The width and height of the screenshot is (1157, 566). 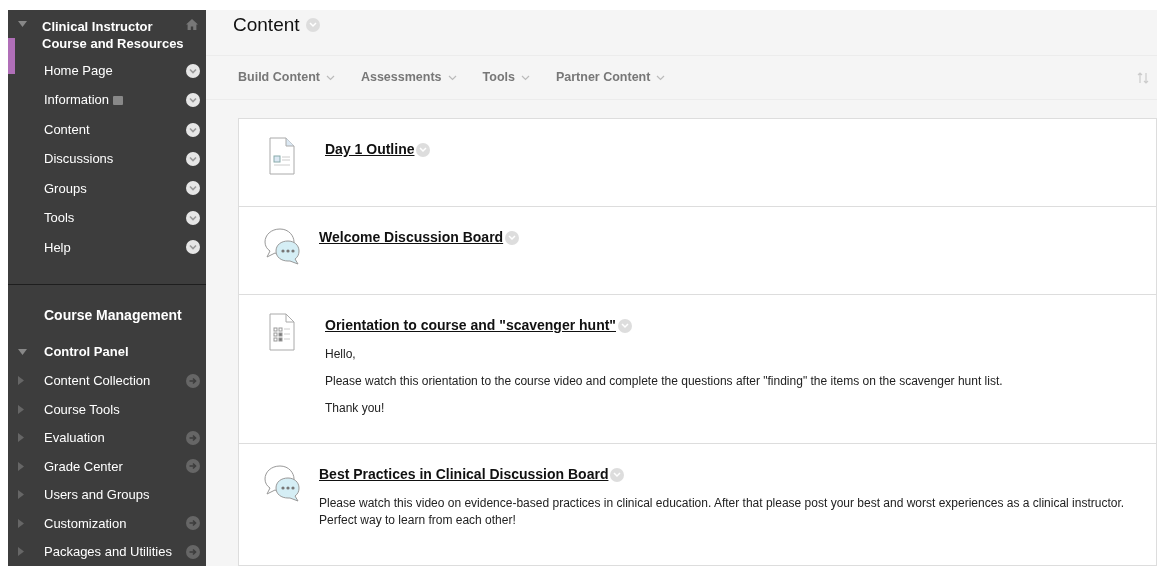 I want to click on description-text: Please watch this orientation to the course video and complete the questions after "finding" the items on the scavenger hunt list., so click(x=664, y=381).